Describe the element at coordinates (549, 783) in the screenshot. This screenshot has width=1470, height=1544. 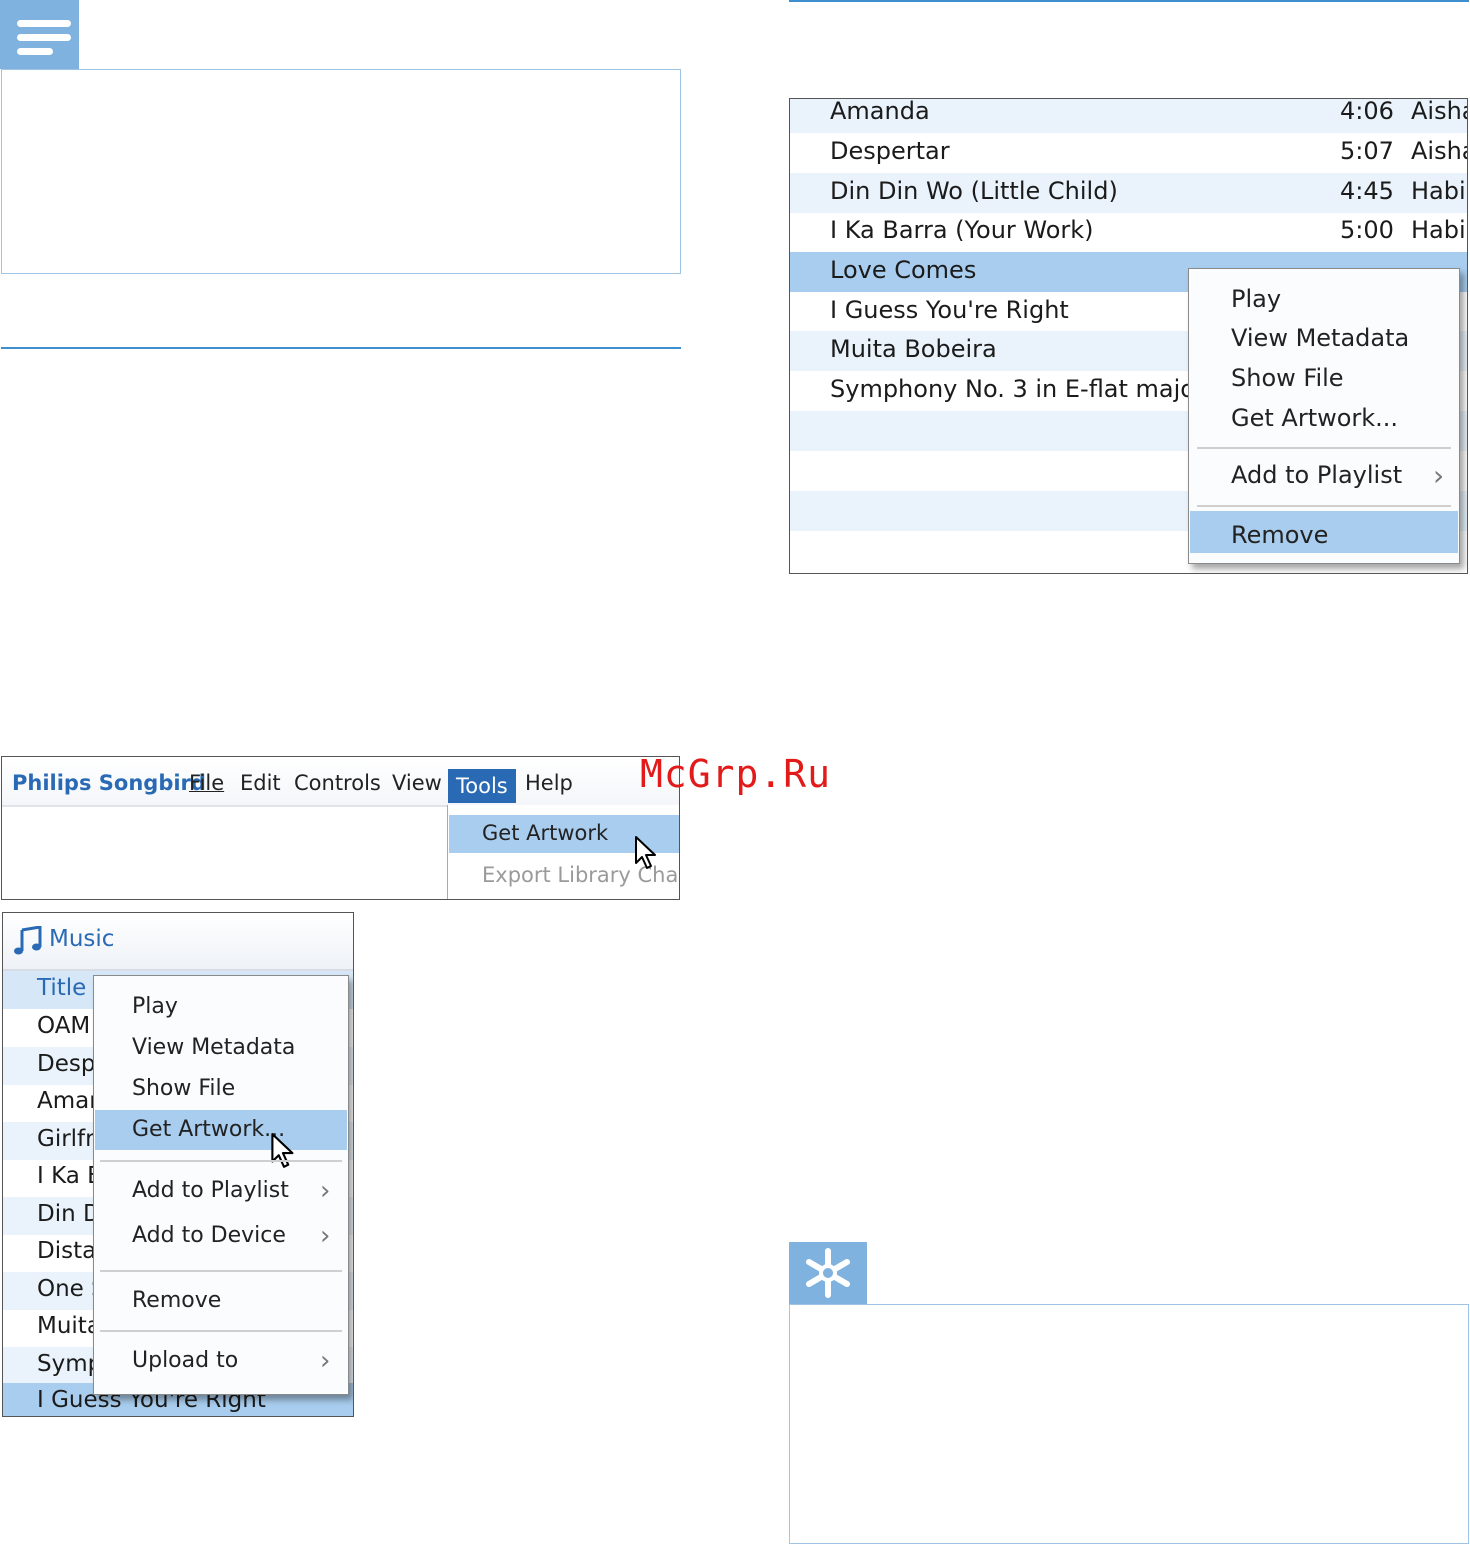
I see `menu-help: Help` at that location.